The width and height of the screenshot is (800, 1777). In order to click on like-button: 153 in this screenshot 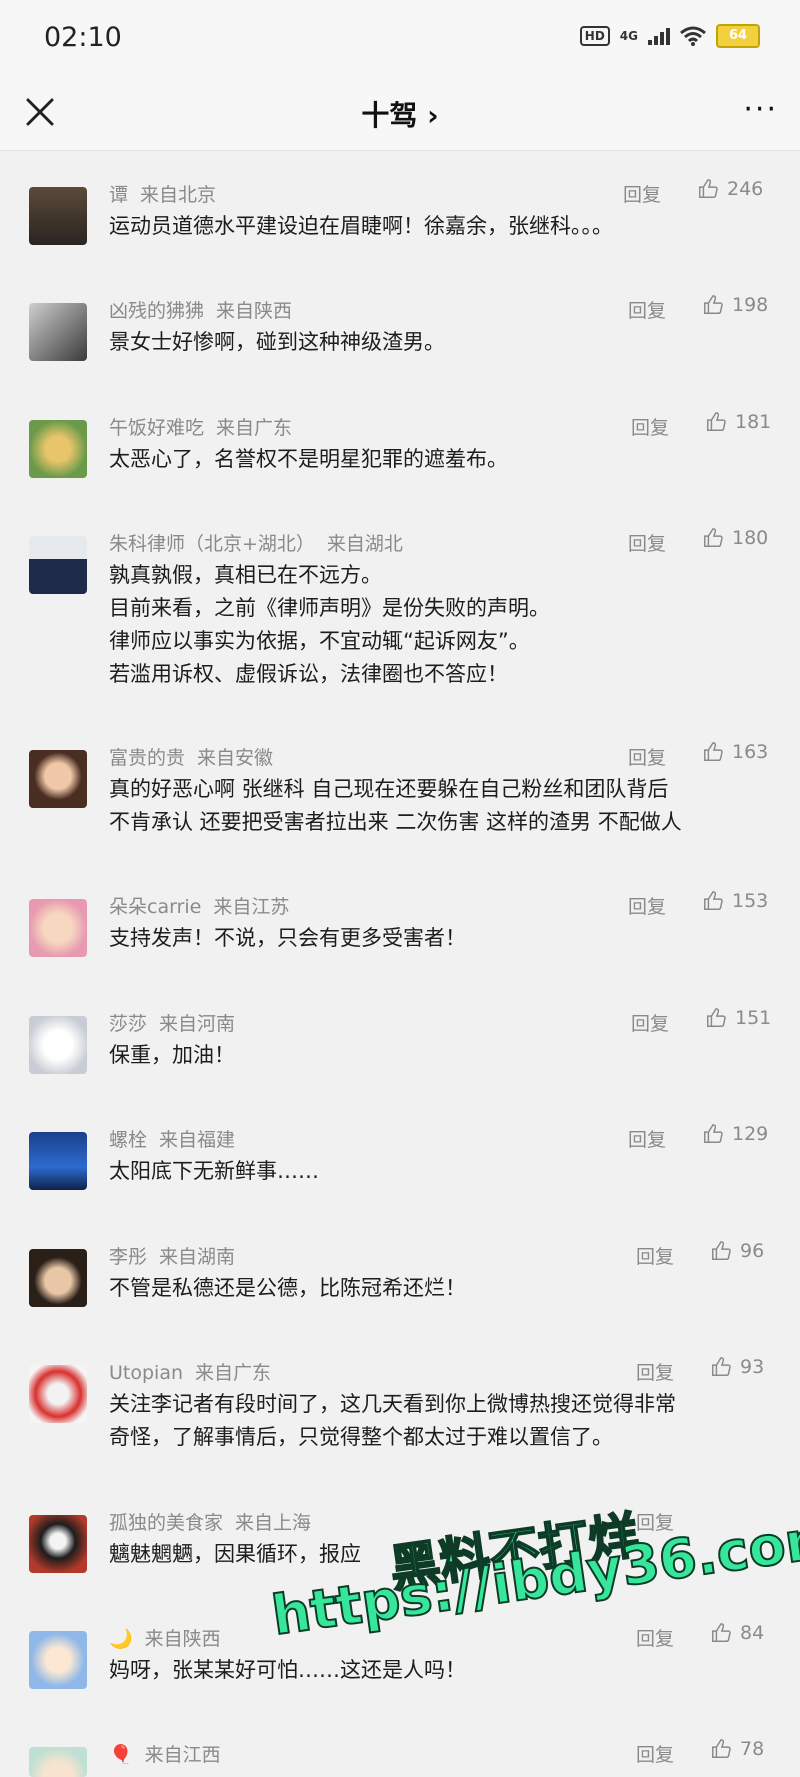, I will do `click(735, 901)`.